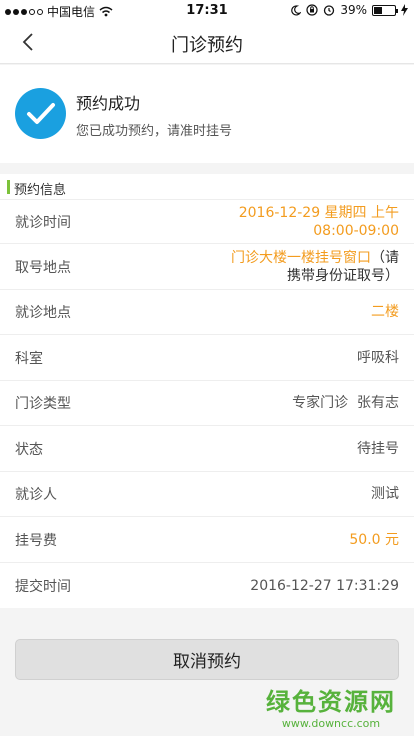 Image resolution: width=414 pixels, height=736 pixels. Describe the element at coordinates (301, 257) in the screenshot. I see `pickup-place: 门诊大楼一楼挂号窗口` at that location.